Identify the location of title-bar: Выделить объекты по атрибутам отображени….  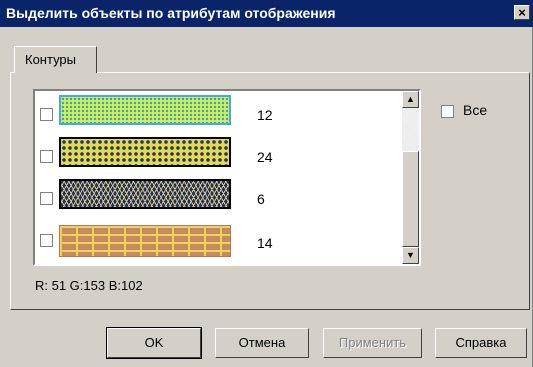
(266, 13).